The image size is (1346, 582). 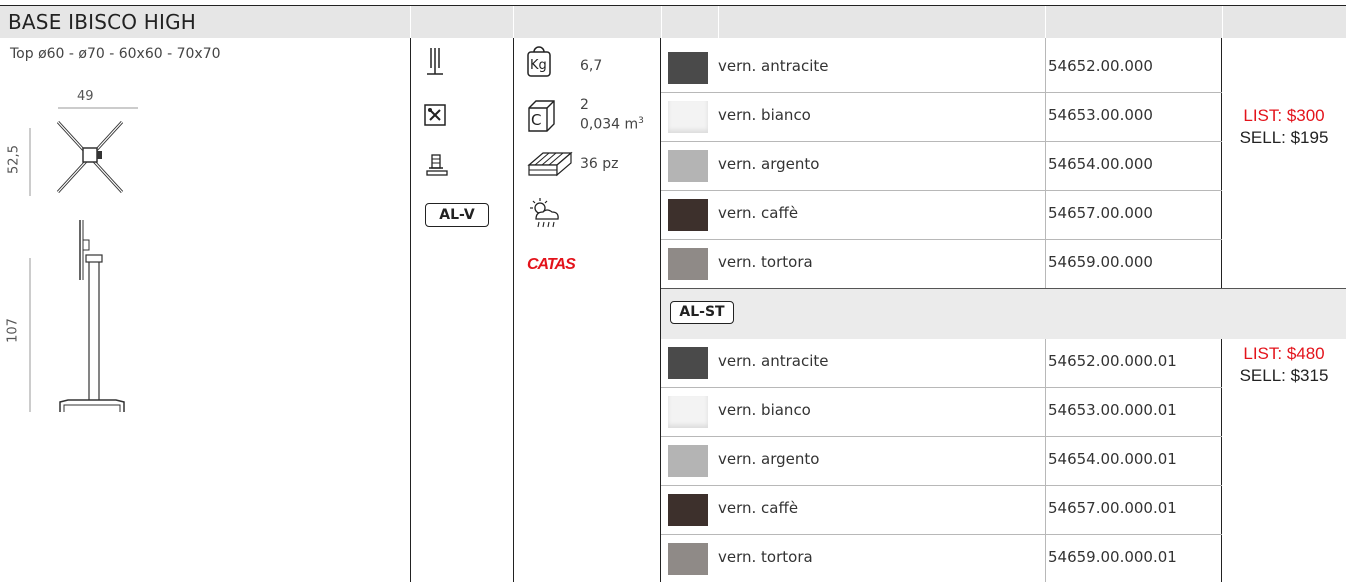 What do you see at coordinates (941, 116) in the screenshot?
I see `finish-row: vern. bianco 54653.00.000` at bounding box center [941, 116].